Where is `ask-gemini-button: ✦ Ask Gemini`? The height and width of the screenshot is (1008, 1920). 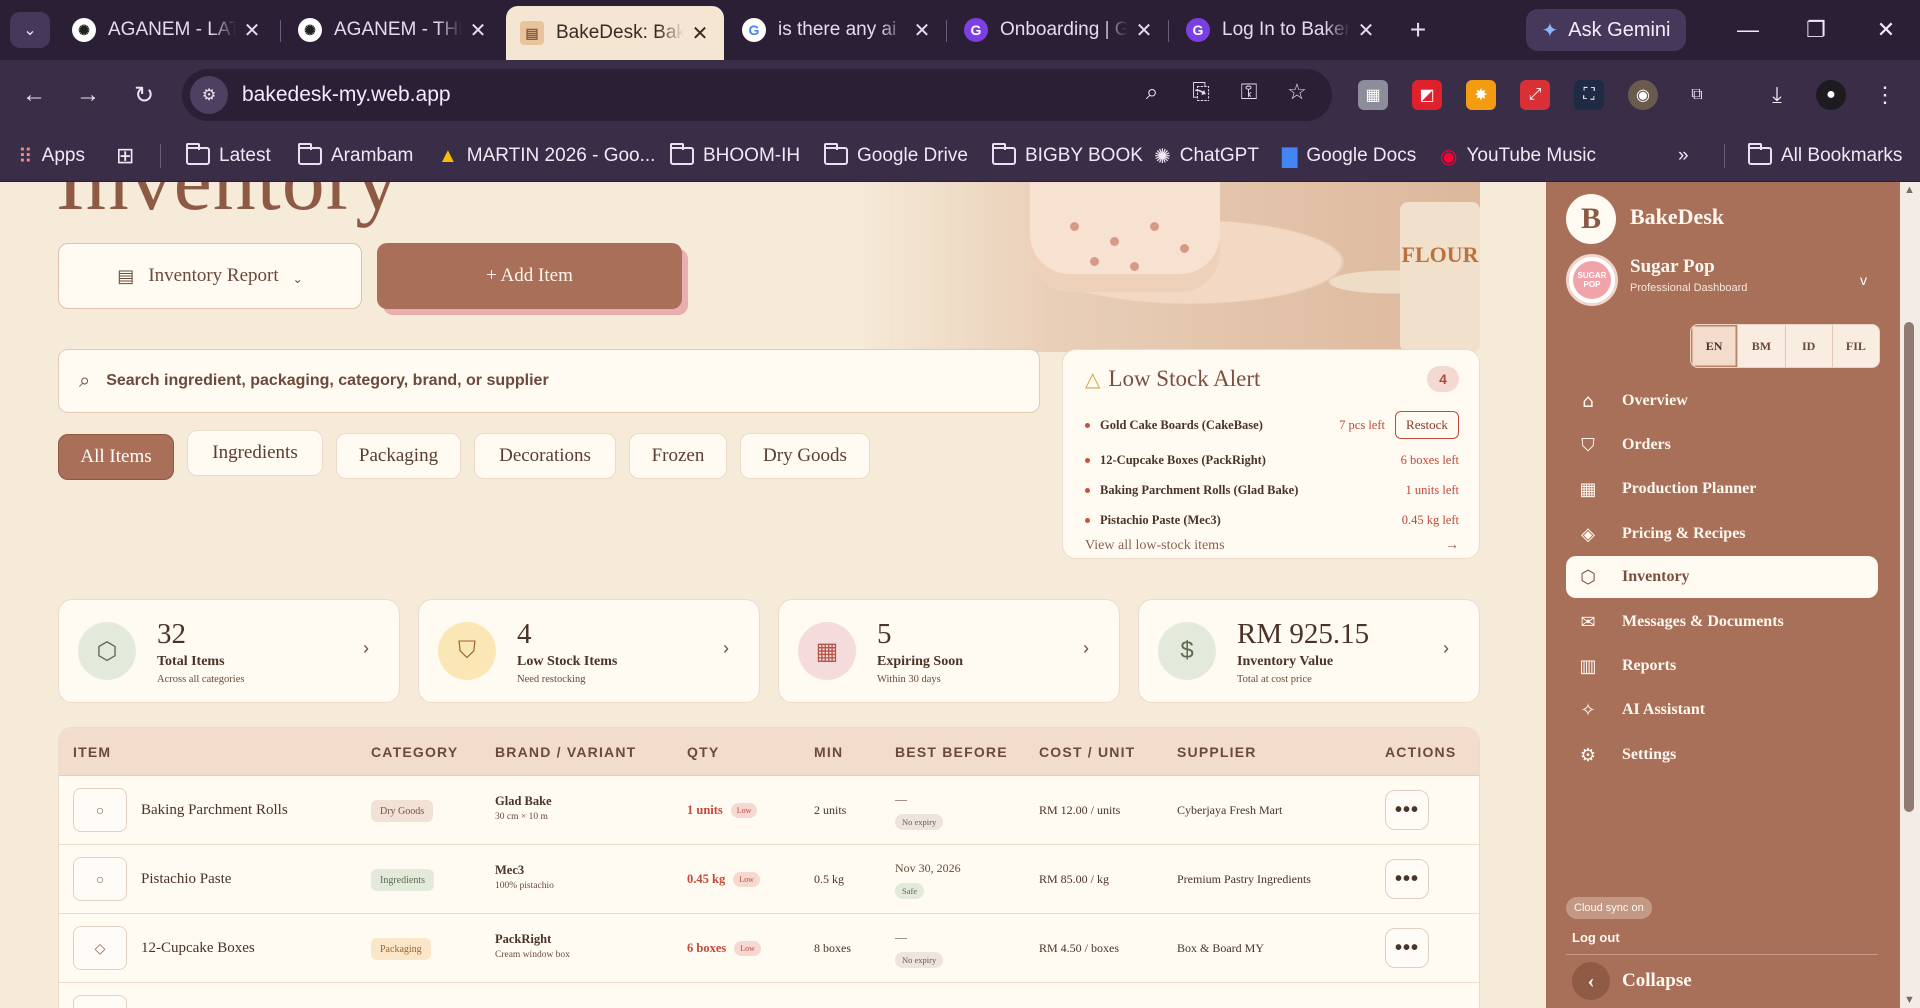
ask-gemini-button: ✦ Ask Gemini is located at coordinates (1606, 30).